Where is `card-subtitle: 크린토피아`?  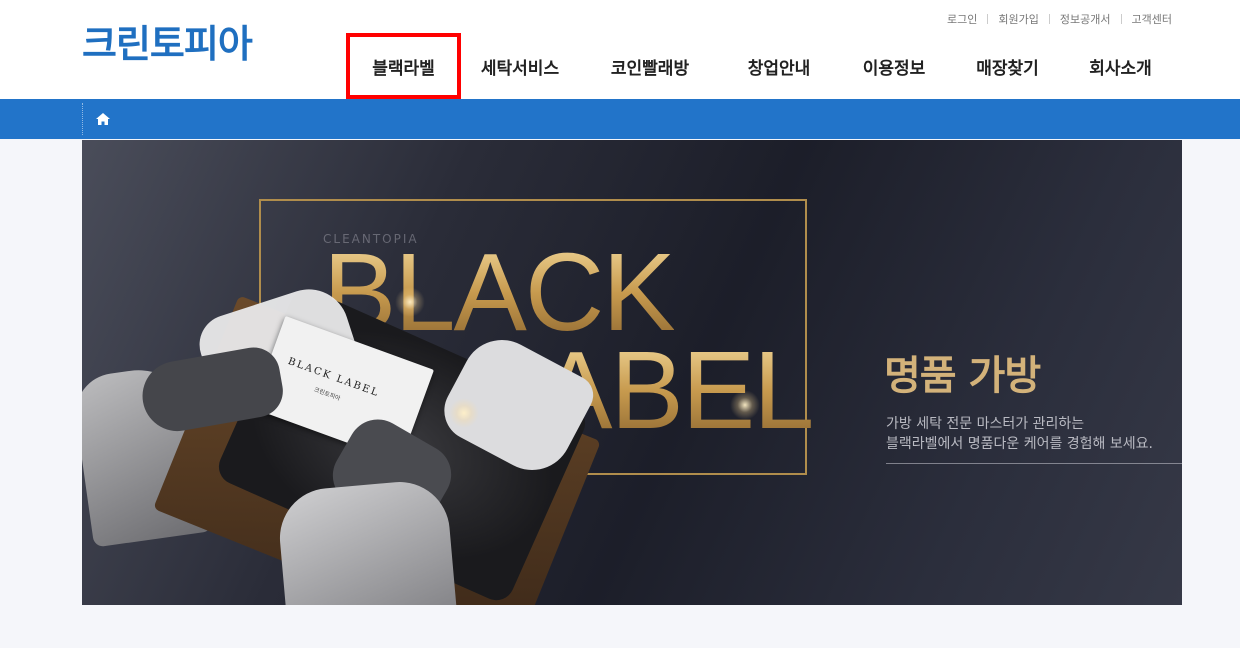 card-subtitle: 크린토피아 is located at coordinates (327, 394).